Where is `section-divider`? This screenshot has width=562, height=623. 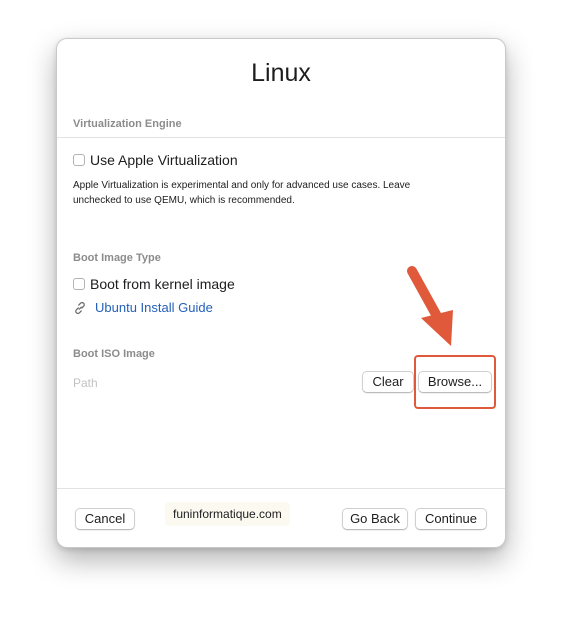 section-divider is located at coordinates (281, 137).